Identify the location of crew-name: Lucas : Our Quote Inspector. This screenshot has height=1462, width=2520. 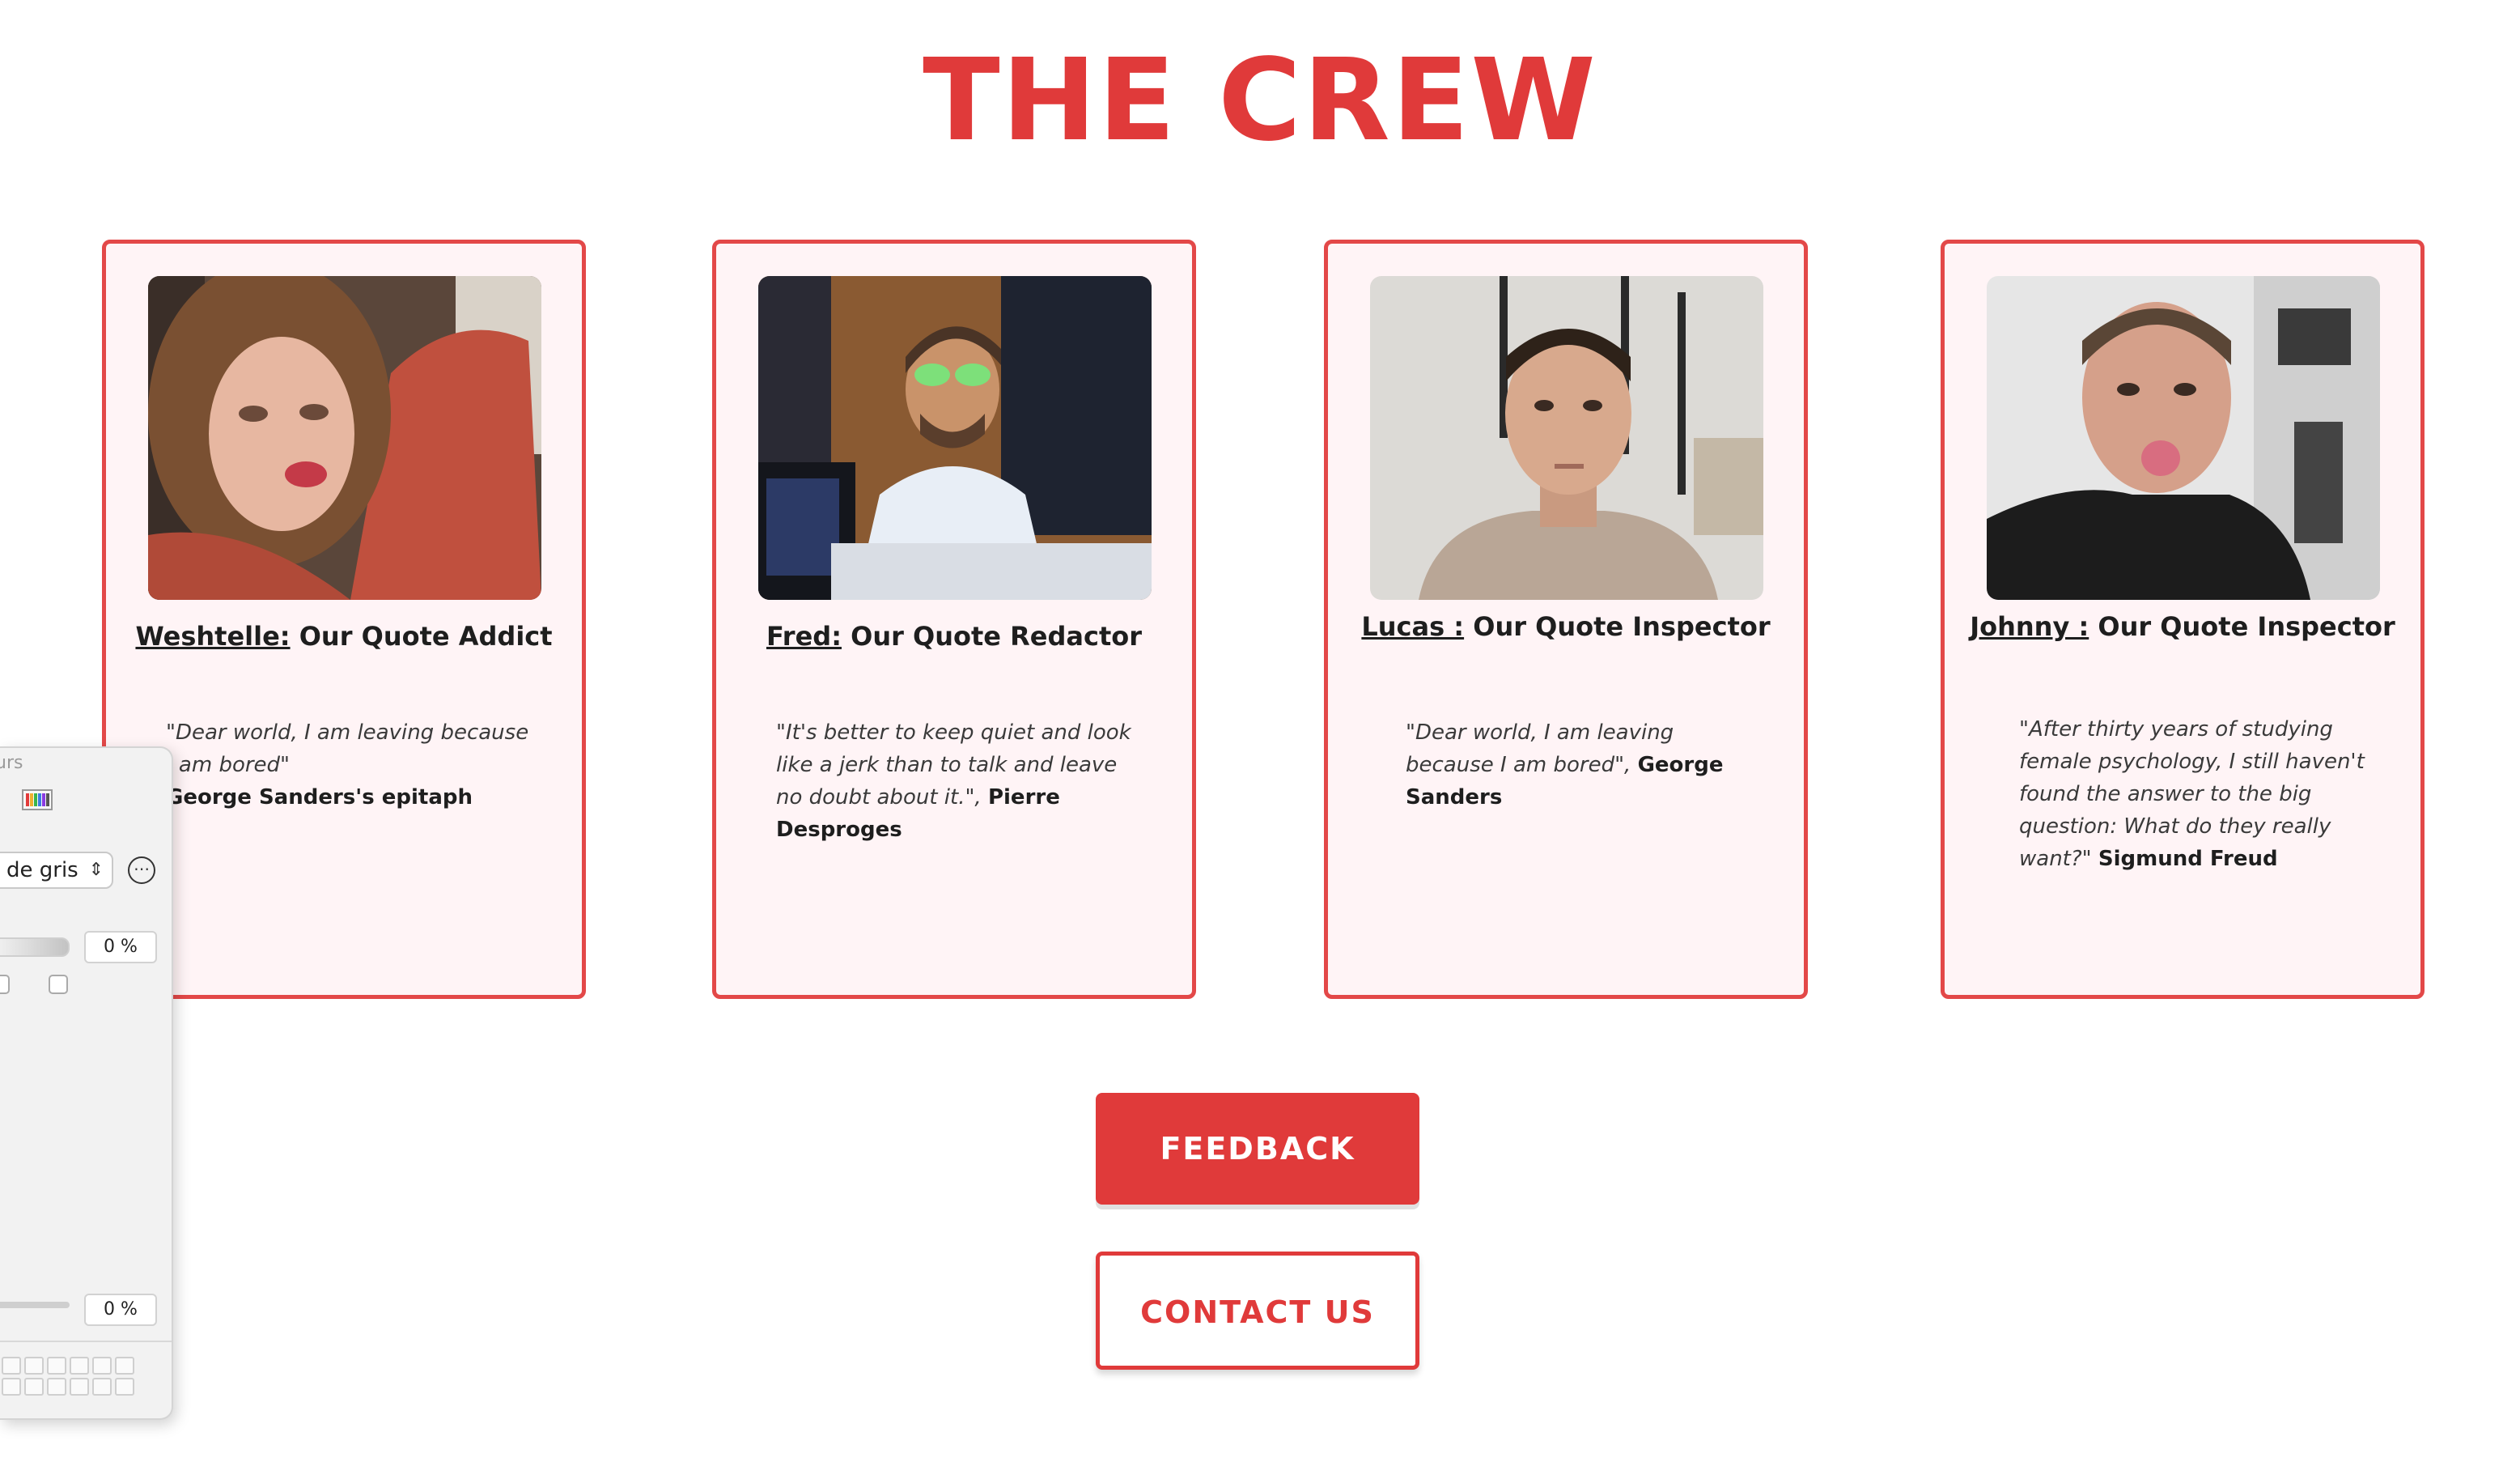
(1566, 627).